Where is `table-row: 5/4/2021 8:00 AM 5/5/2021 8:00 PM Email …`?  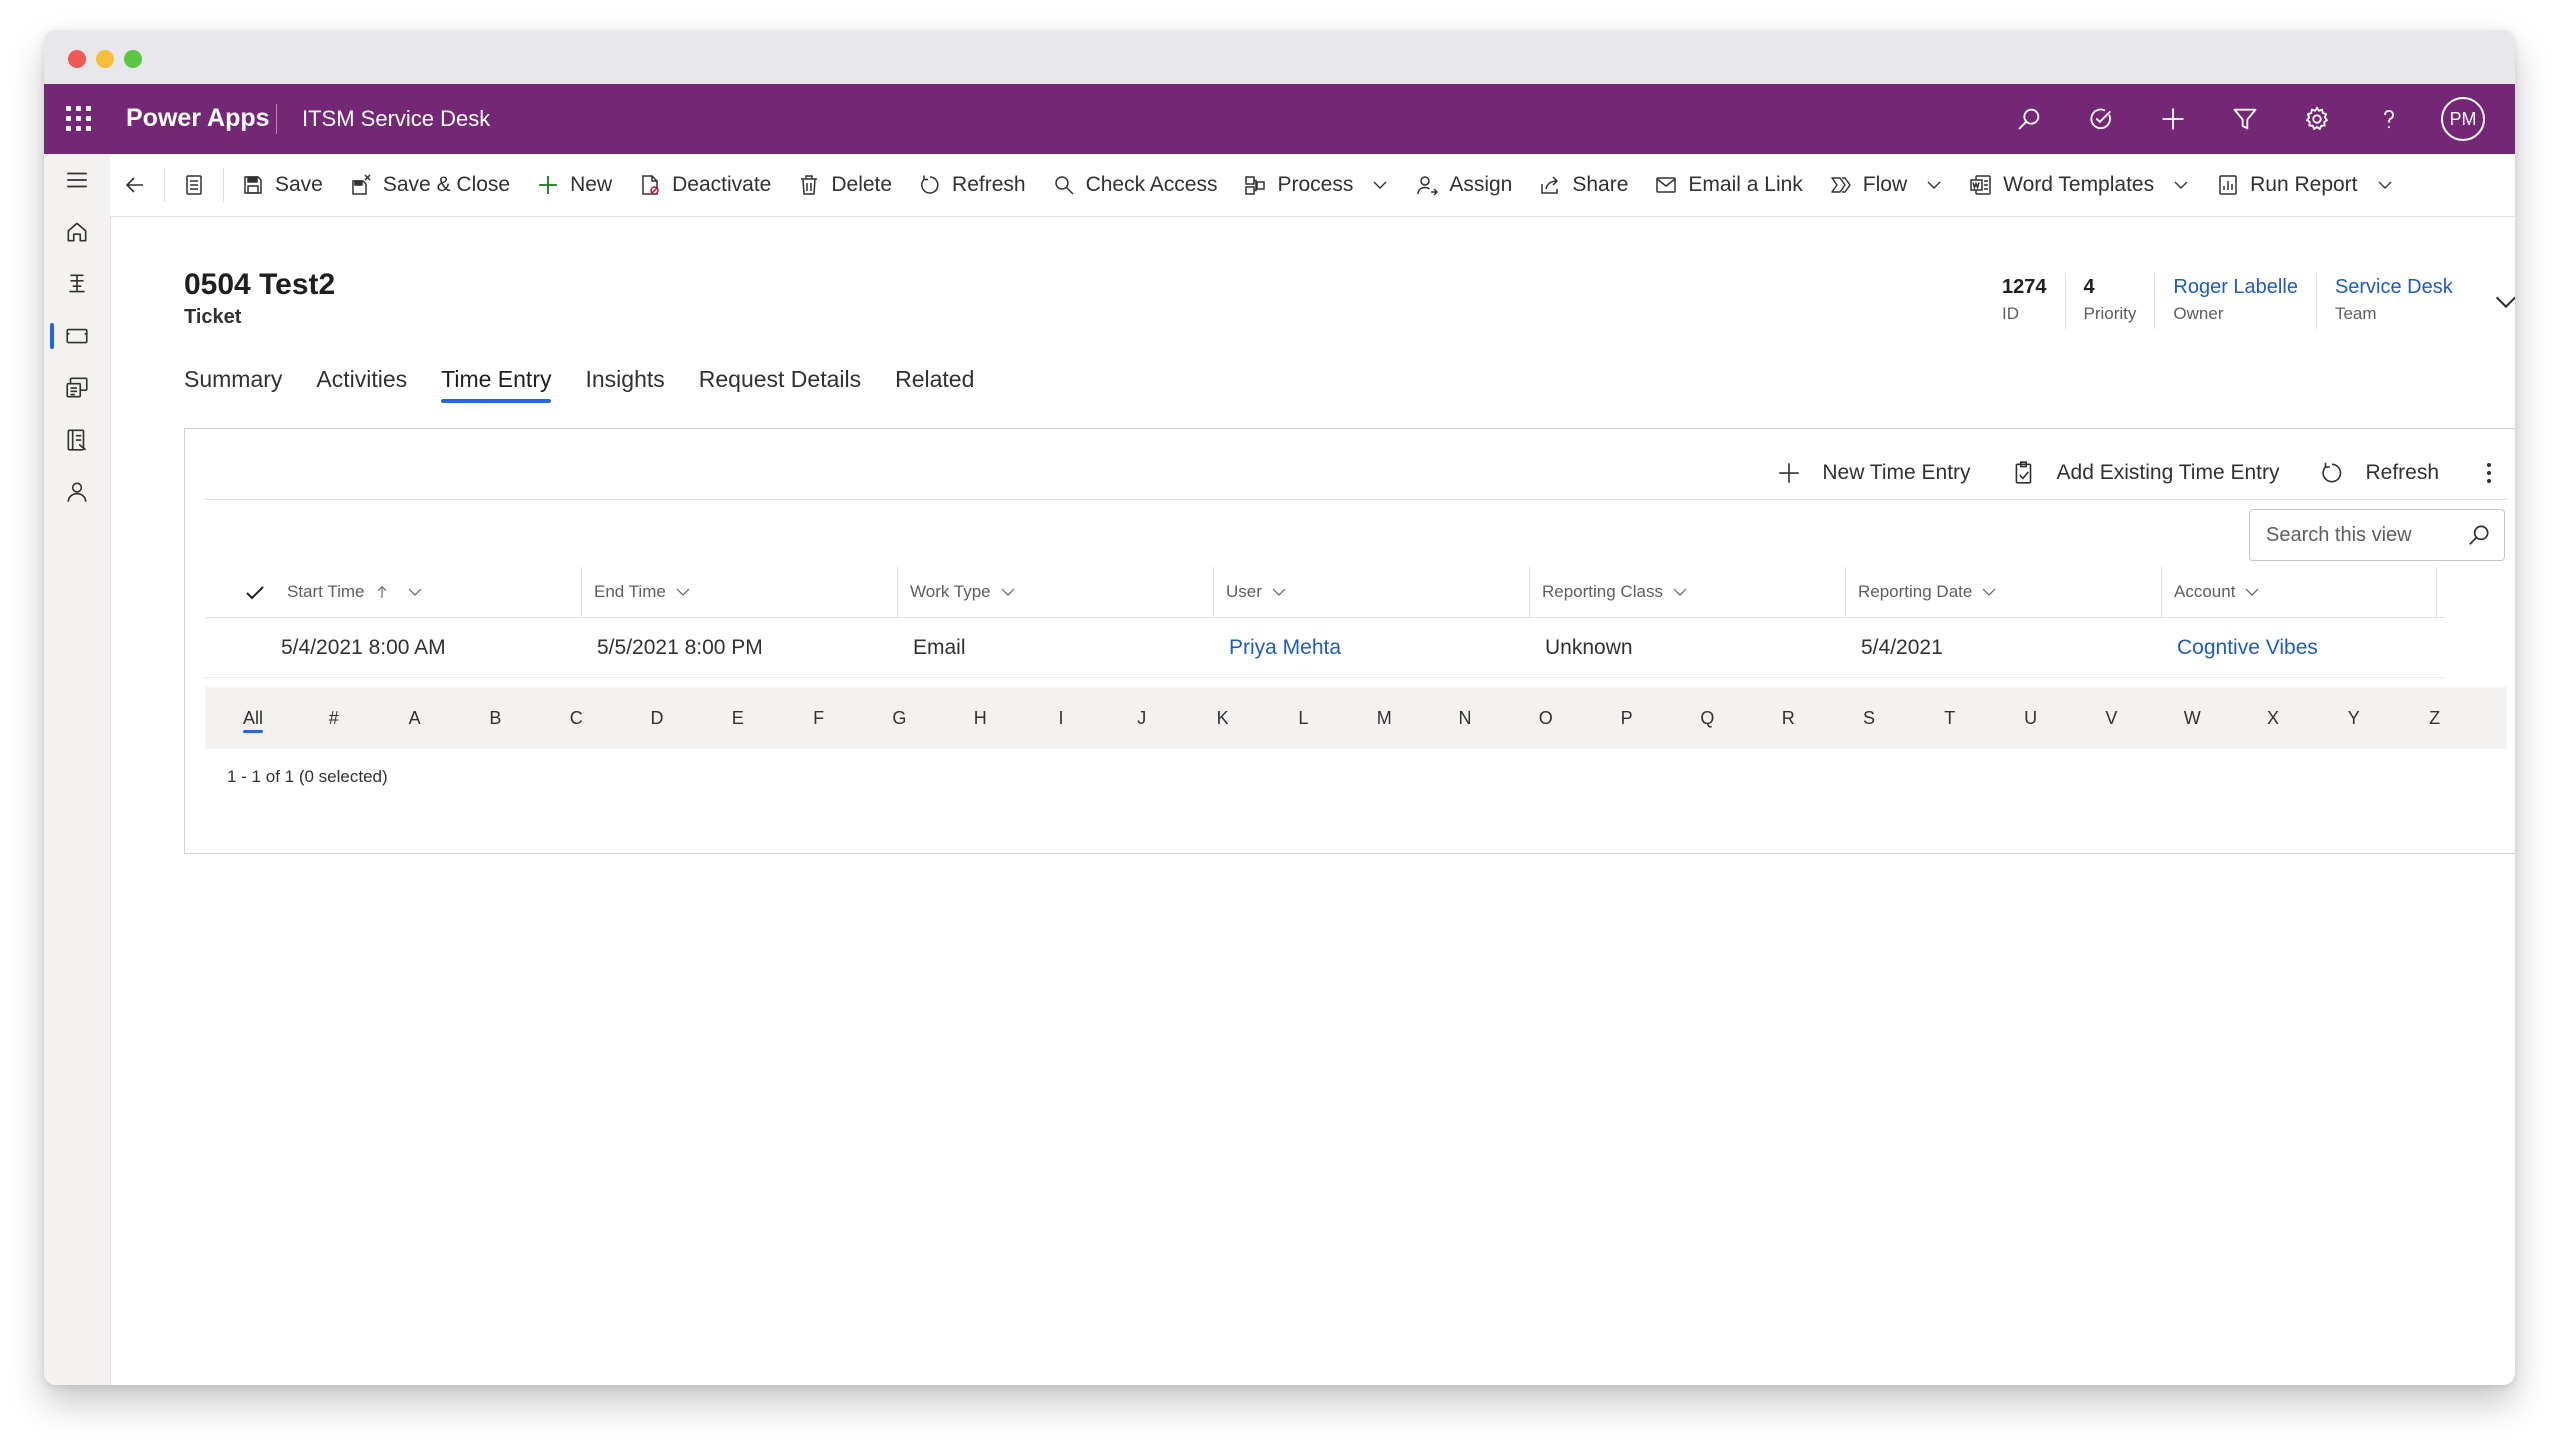 table-row: 5/4/2021 8:00 AM 5/5/2021 8:00 PM Email … is located at coordinates (1325, 648).